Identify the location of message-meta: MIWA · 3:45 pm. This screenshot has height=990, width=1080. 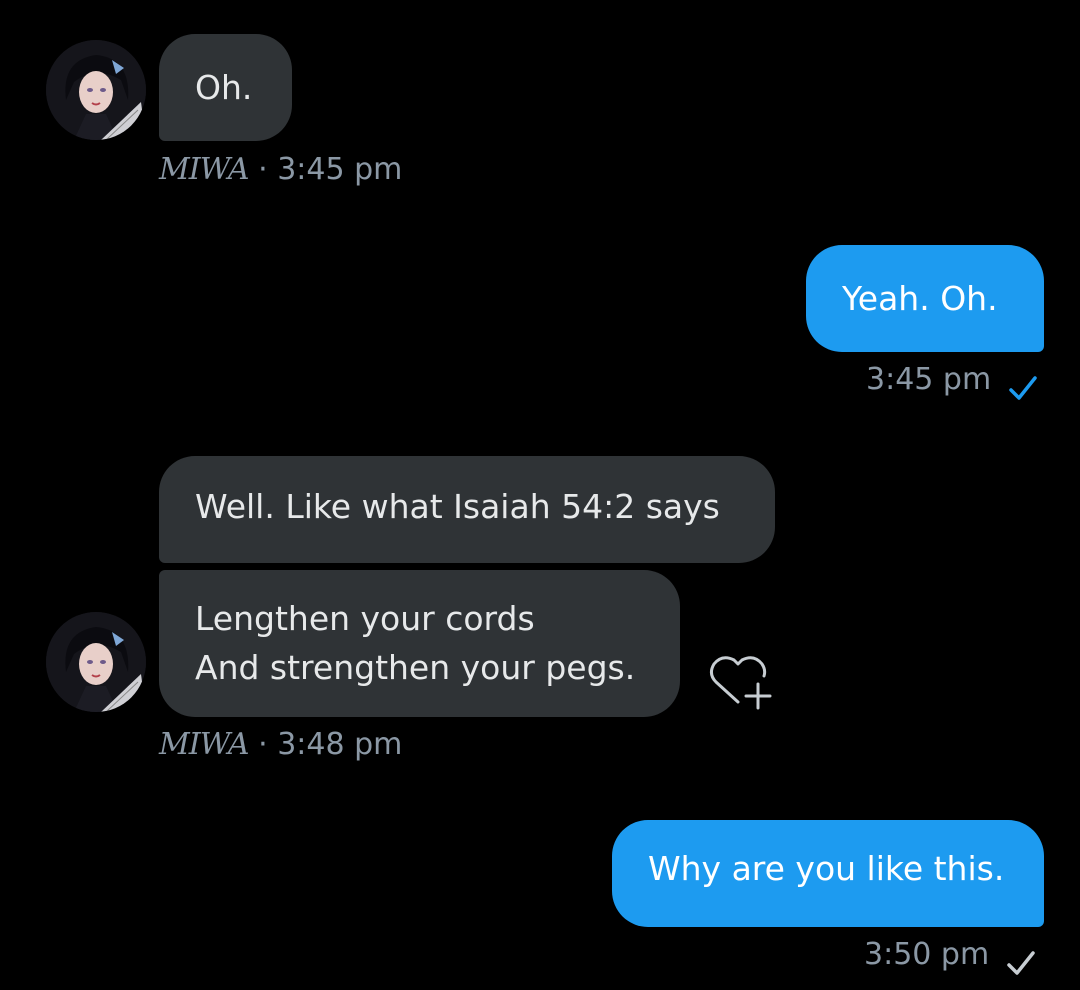
(280, 169).